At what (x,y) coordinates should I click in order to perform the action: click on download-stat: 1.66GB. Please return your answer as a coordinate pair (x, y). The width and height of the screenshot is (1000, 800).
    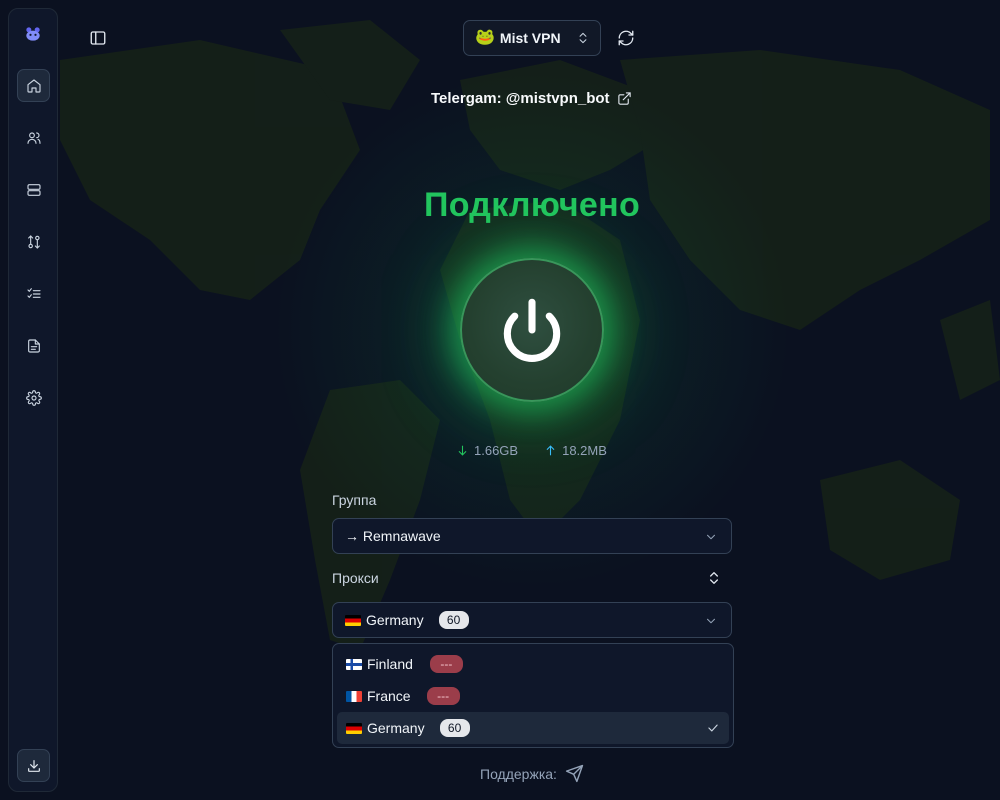
    Looking at the image, I should click on (487, 450).